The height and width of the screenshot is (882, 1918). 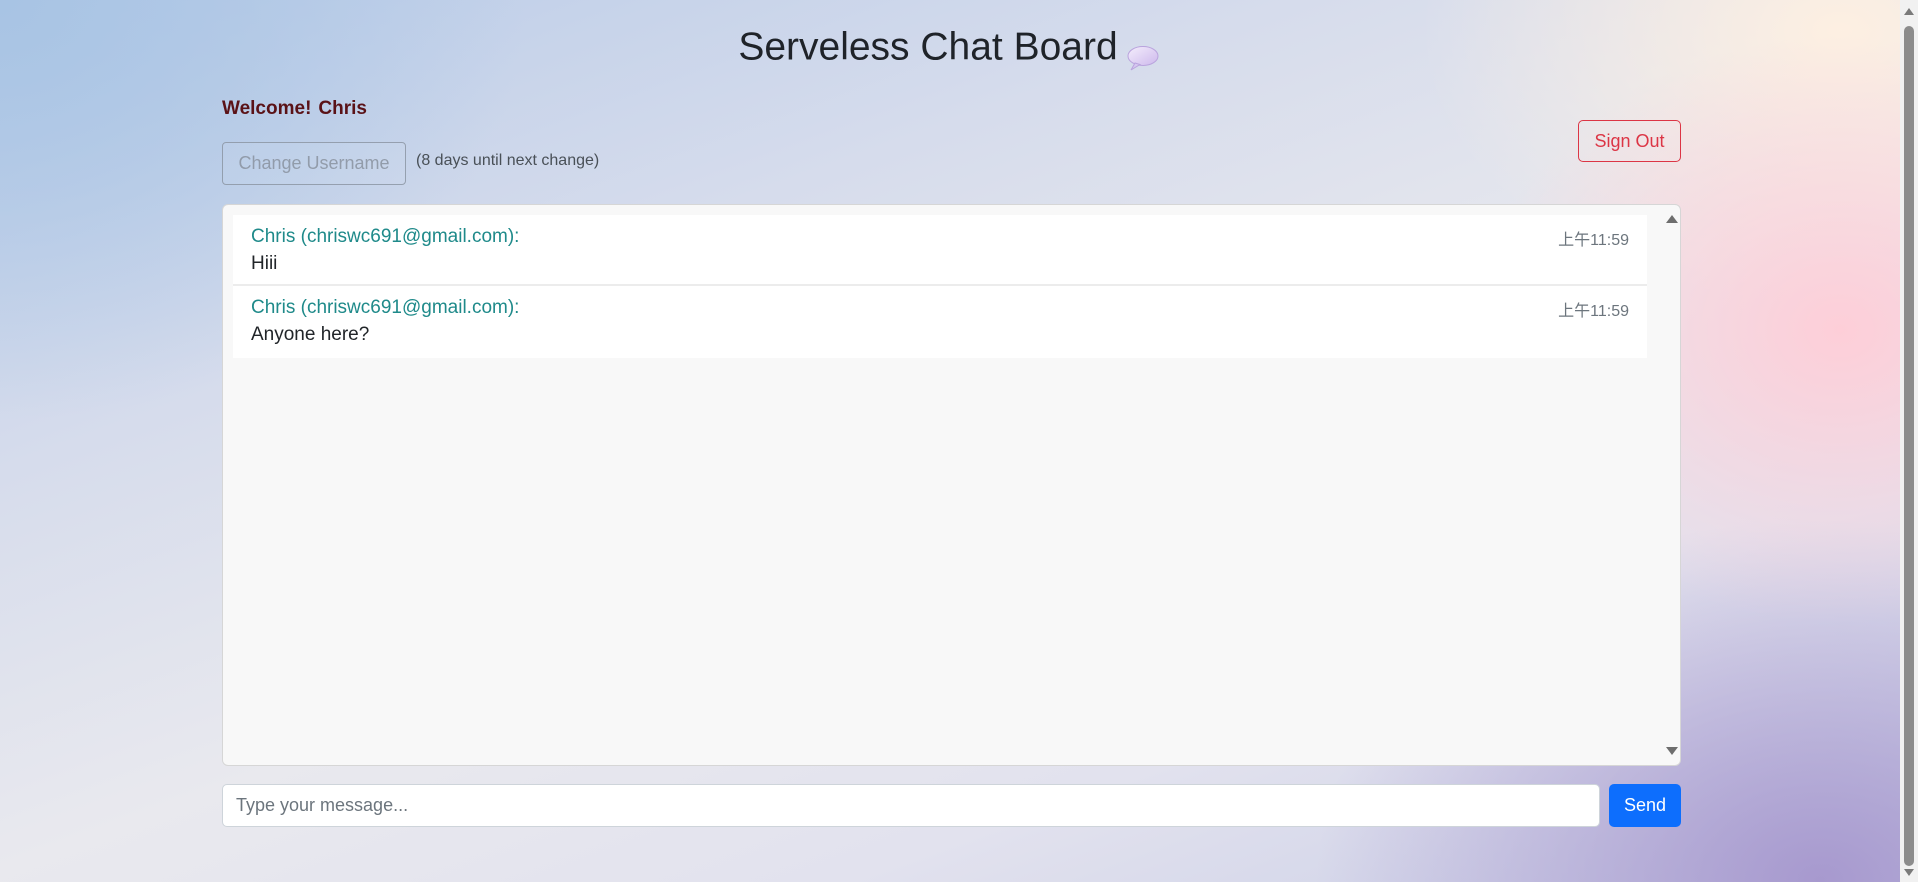 What do you see at coordinates (314, 163) in the screenshot?
I see `change-username-button: Change Username` at bounding box center [314, 163].